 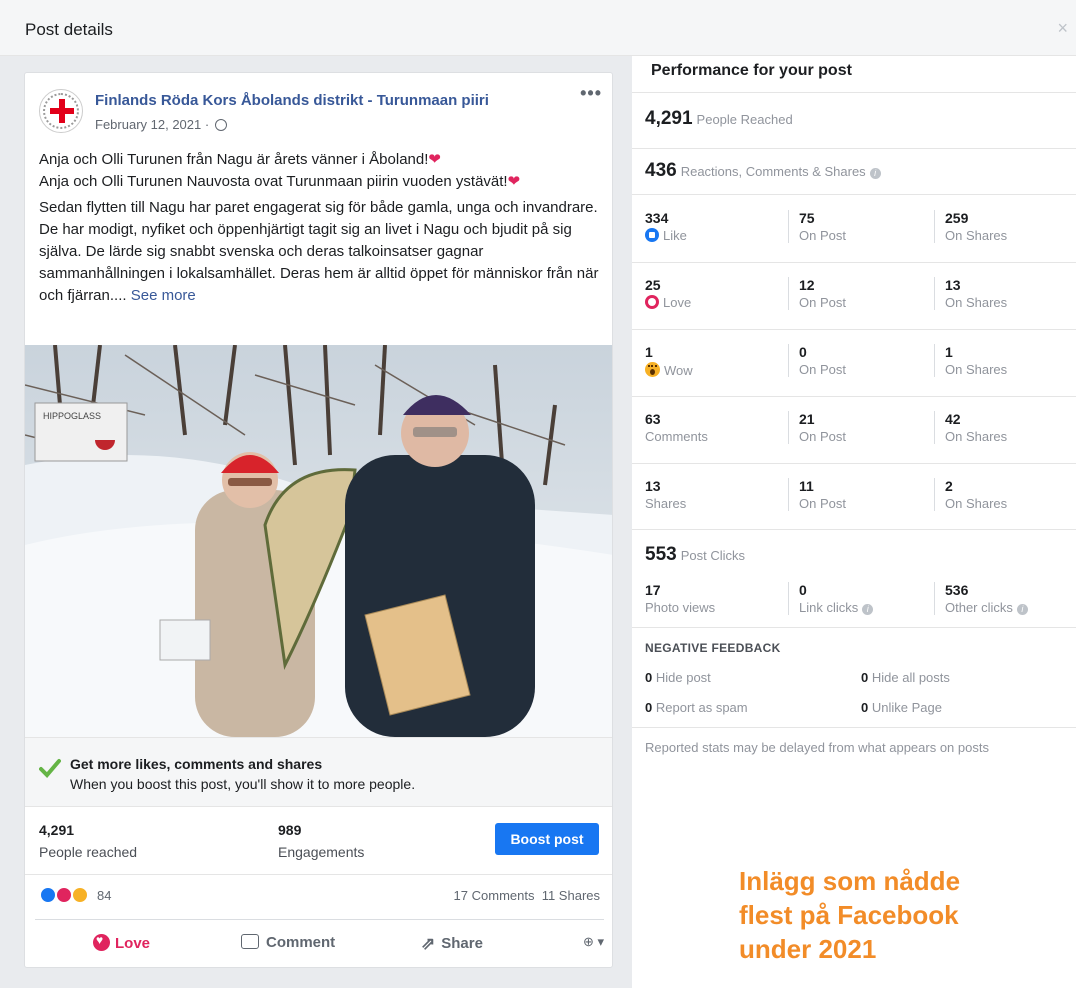 I want to click on stat-people-reached: 4,291 People reached, so click(x=88, y=841).